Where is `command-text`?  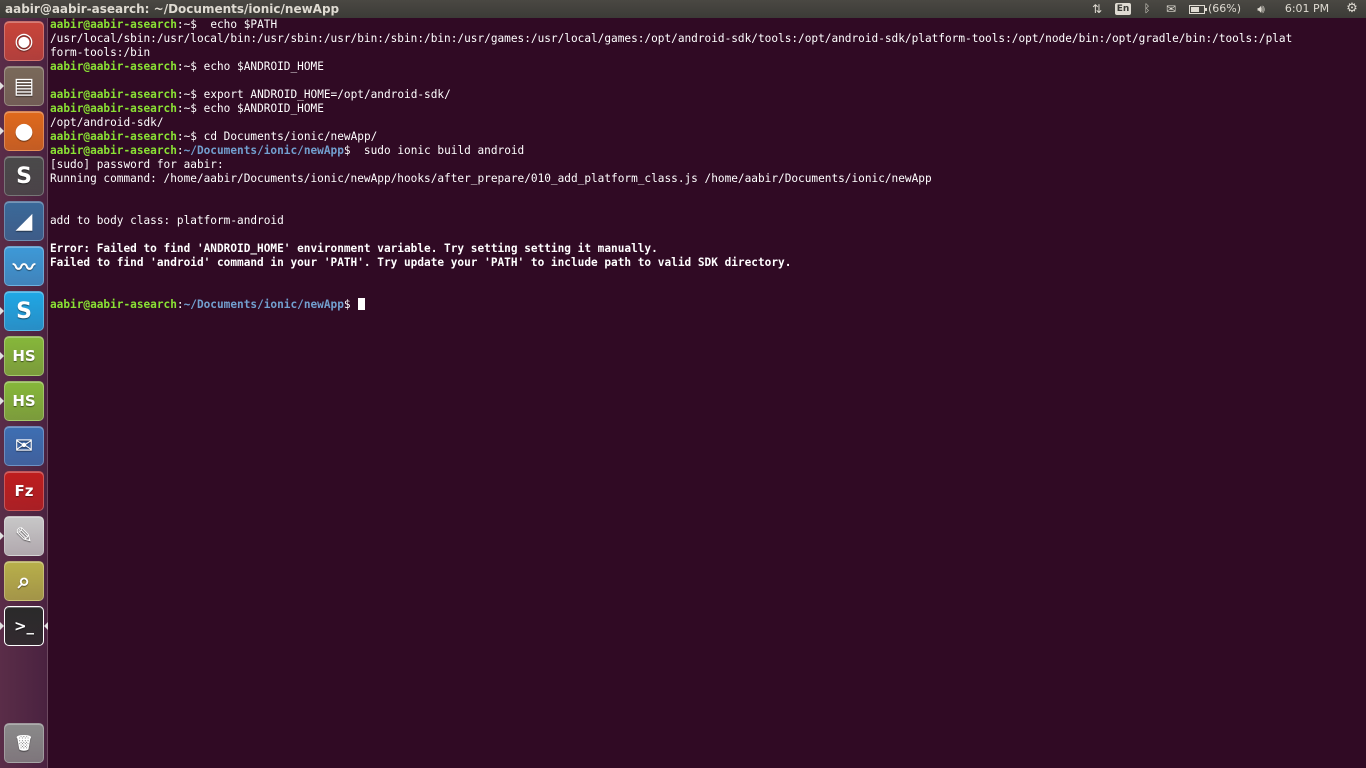
command-text is located at coordinates (354, 304).